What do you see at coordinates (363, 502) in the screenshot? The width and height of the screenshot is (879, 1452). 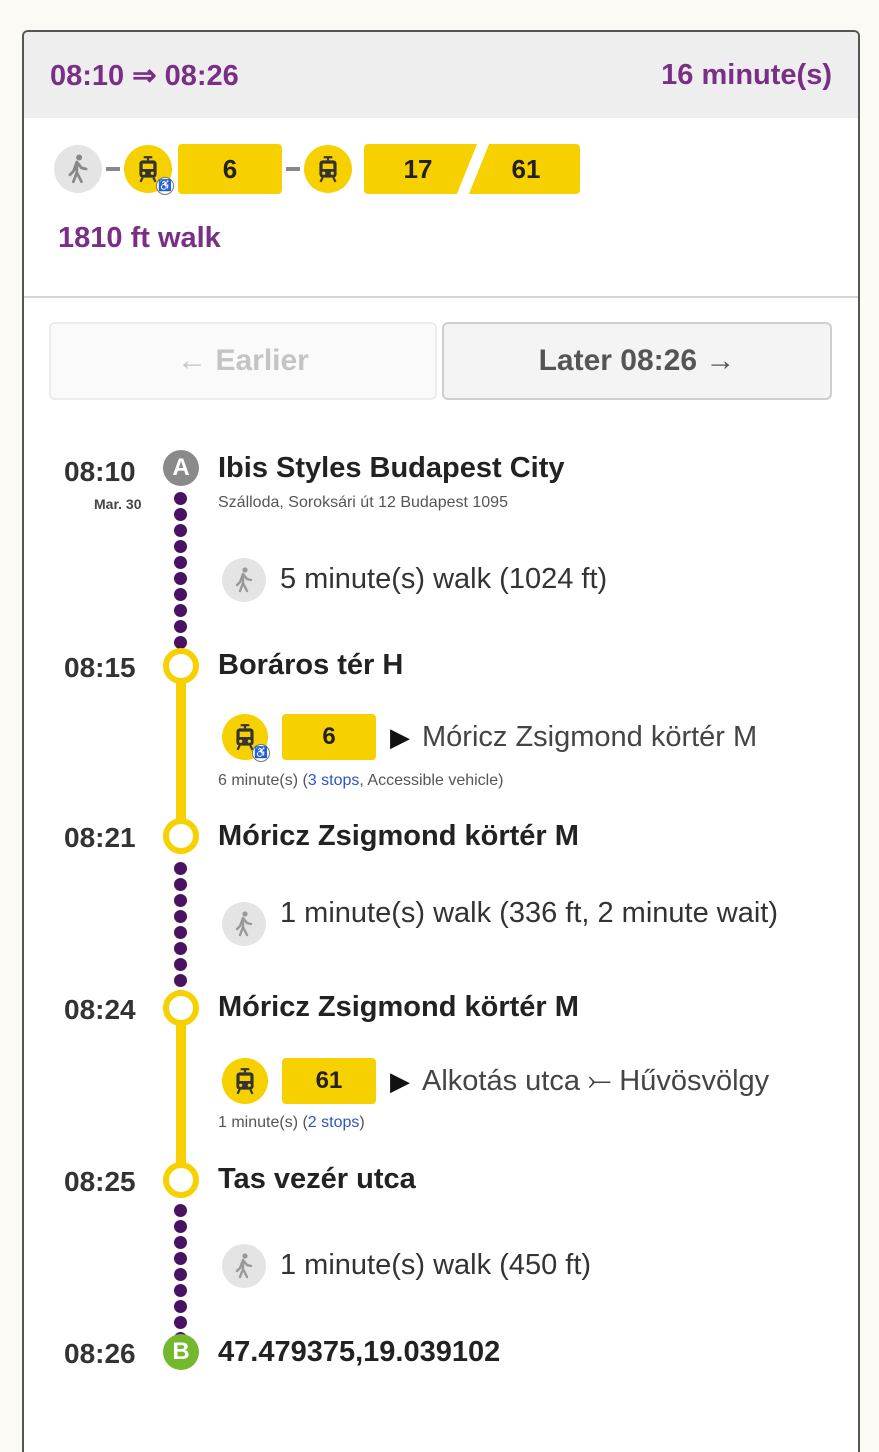 I see `start-address: Szálloda, Soroksári út 12 Budapest 1095` at bounding box center [363, 502].